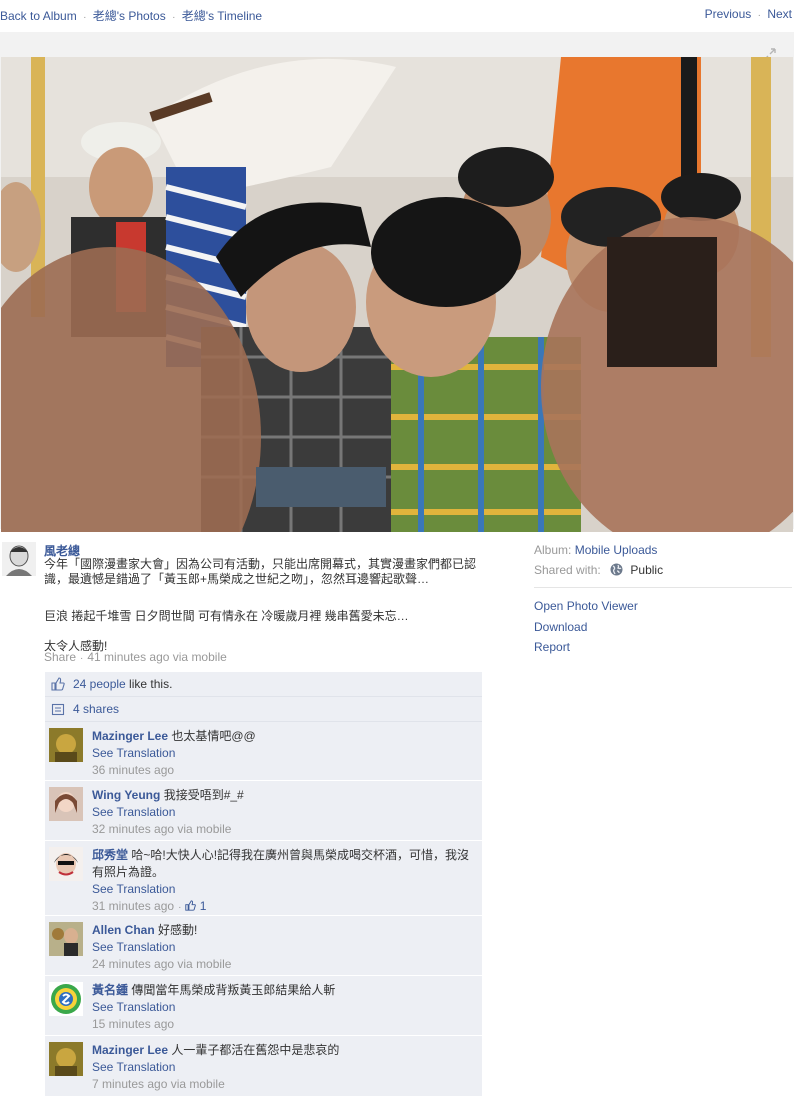 This screenshot has width=804, height=1097. What do you see at coordinates (282, 964) in the screenshot?
I see `comment-timestamp: 24 minutes ago via mobile` at bounding box center [282, 964].